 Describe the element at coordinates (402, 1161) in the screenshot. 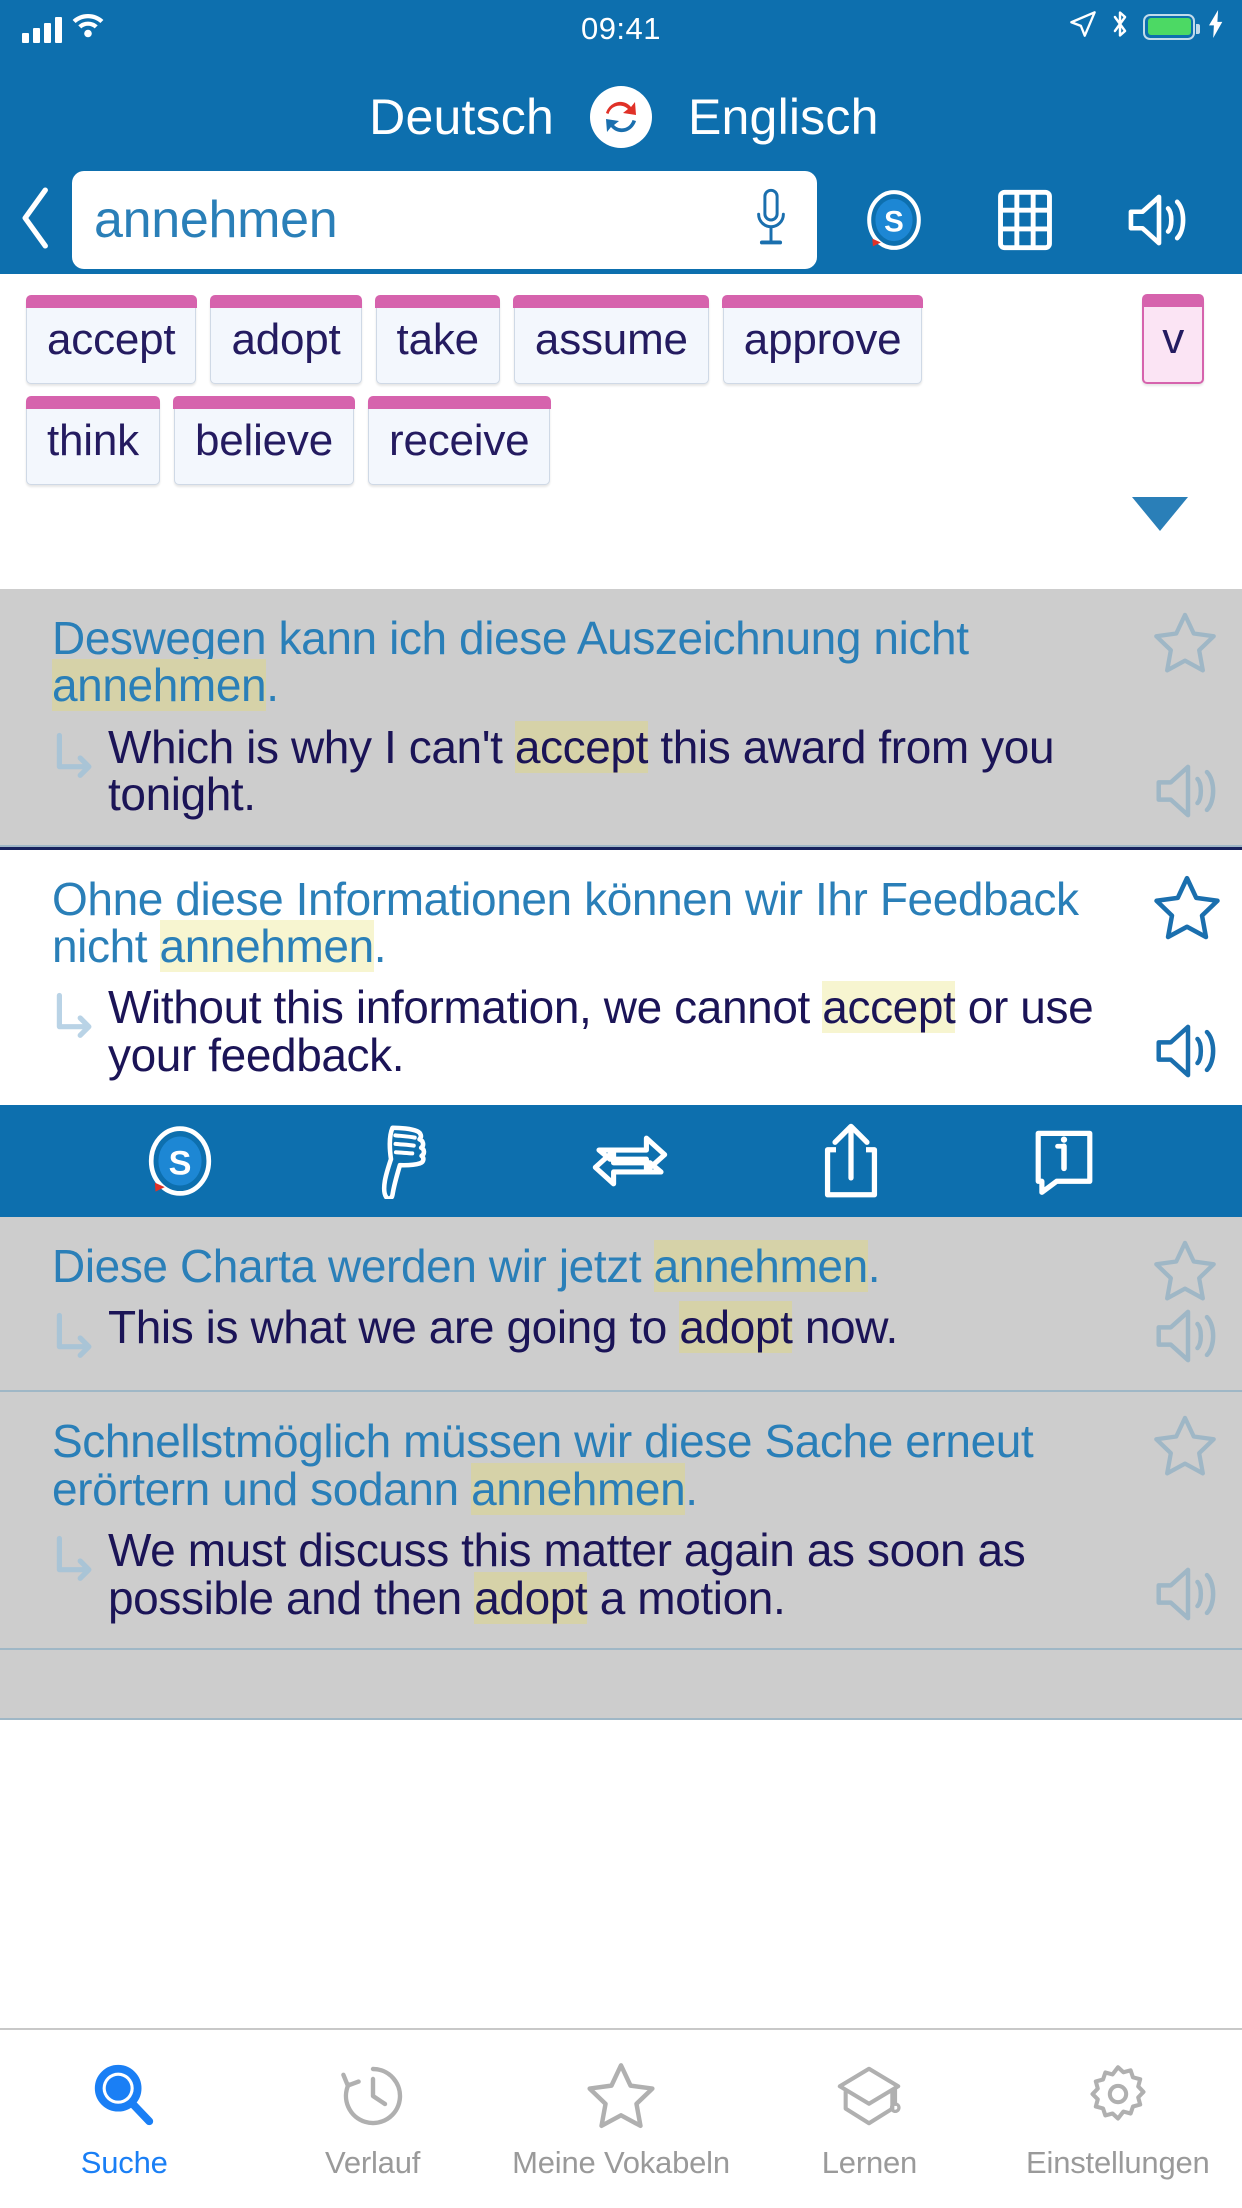

I see `thumbs-down-icon` at that location.